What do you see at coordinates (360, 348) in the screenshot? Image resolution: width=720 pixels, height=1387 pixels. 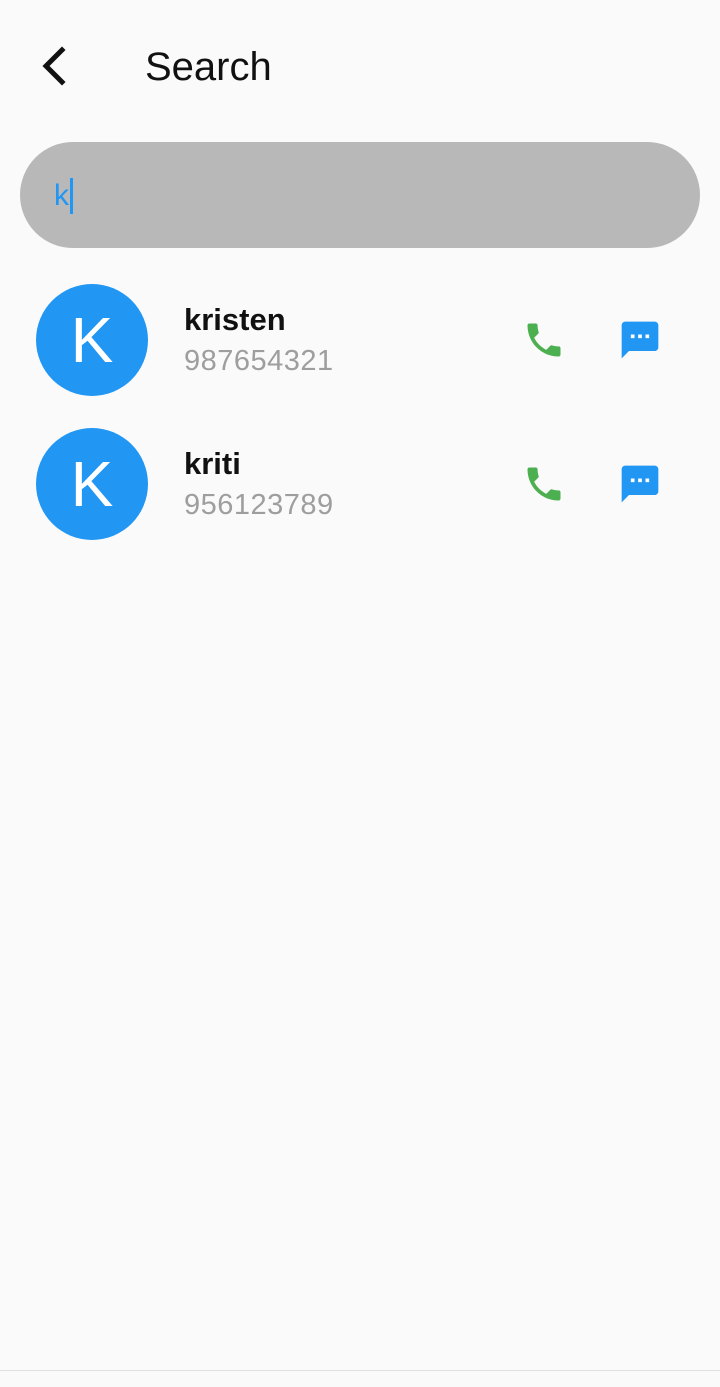 I see `contact-row: K kristen 987654321` at bounding box center [360, 348].